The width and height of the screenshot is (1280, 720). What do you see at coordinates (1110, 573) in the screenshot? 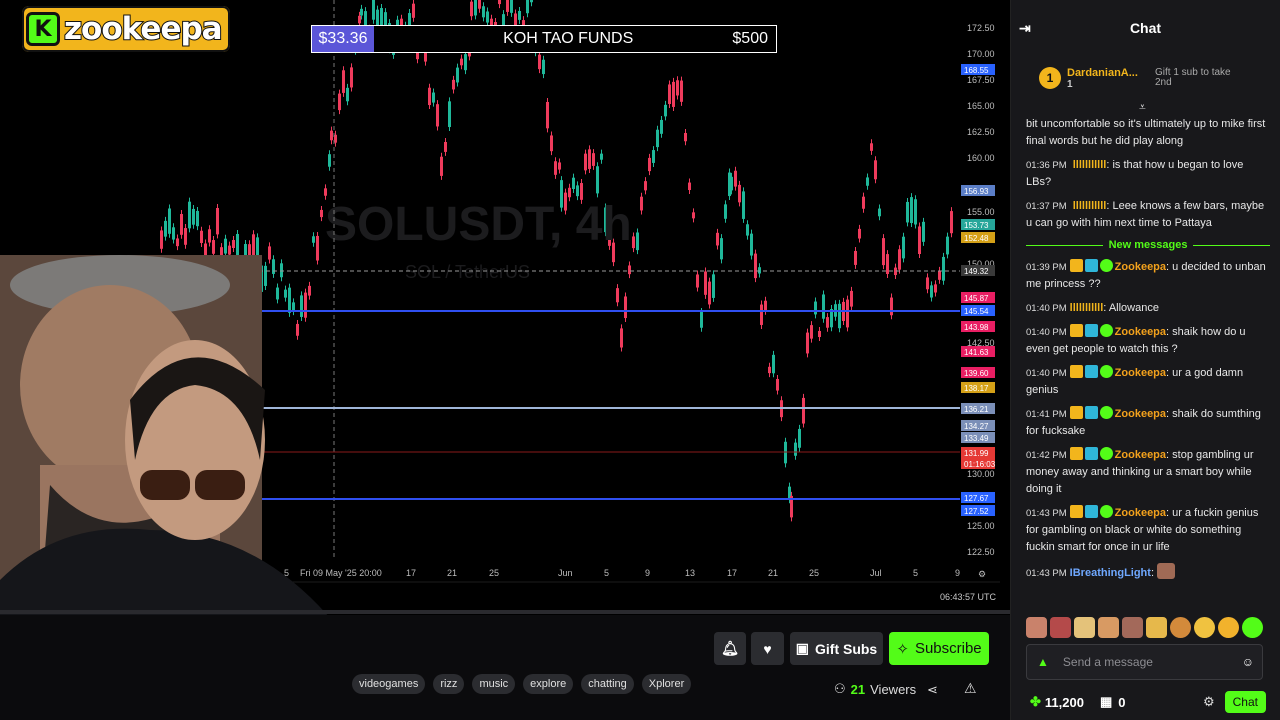
I see `message-username: IBreathingLight` at bounding box center [1110, 573].